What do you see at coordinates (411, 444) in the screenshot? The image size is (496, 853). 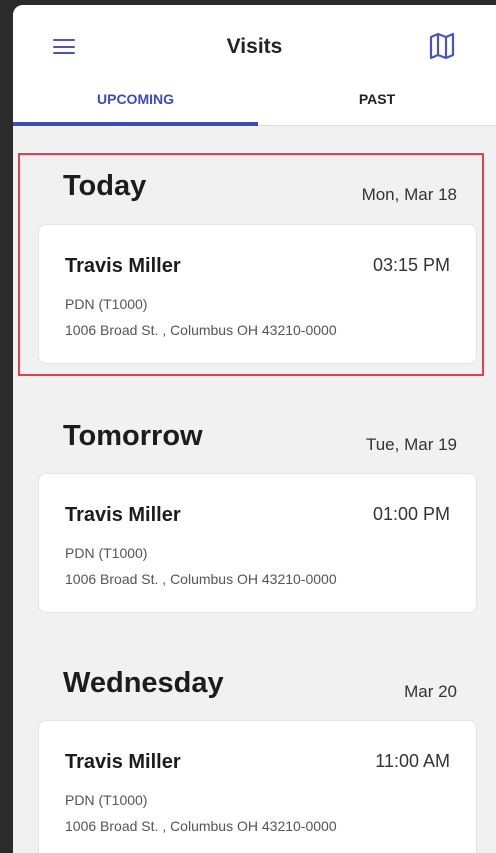 I see `day-date: Tue, Mar 19` at bounding box center [411, 444].